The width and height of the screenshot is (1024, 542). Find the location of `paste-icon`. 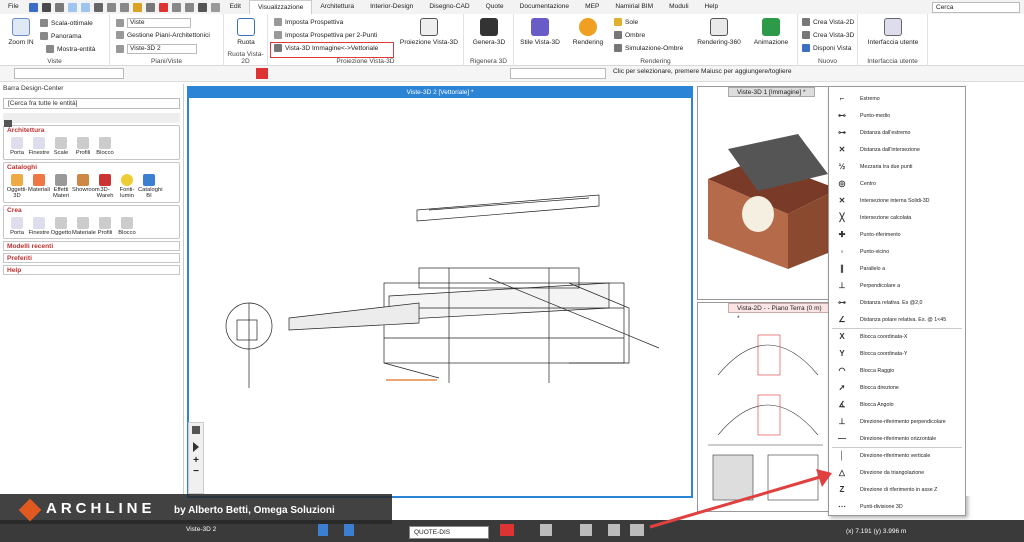

paste-icon is located at coordinates (124, 7).